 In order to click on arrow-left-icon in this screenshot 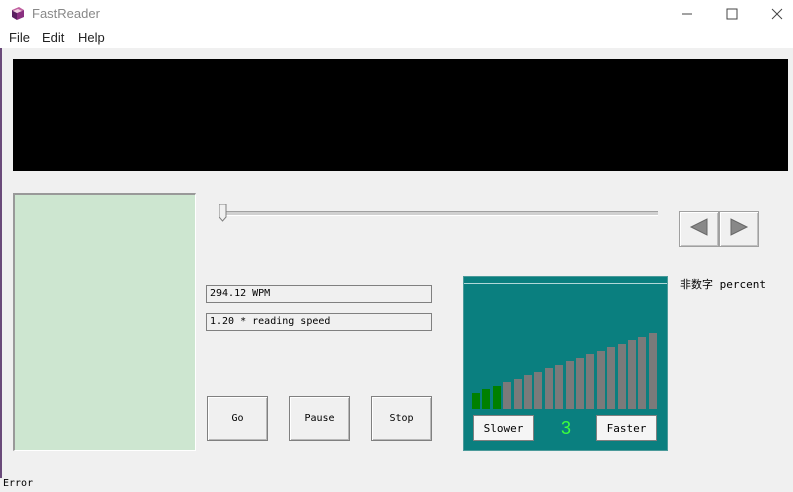, I will do `click(699, 229)`.